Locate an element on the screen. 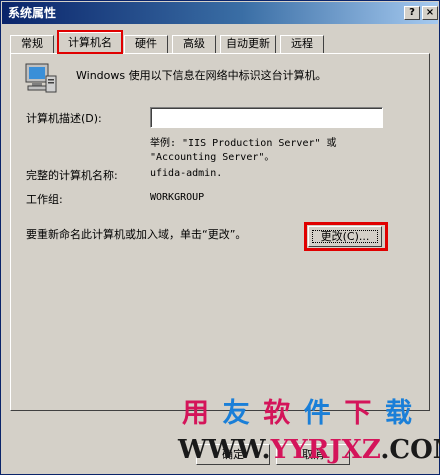 The width and height of the screenshot is (440, 475). watermark-char: 用 is located at coordinates (195, 413).